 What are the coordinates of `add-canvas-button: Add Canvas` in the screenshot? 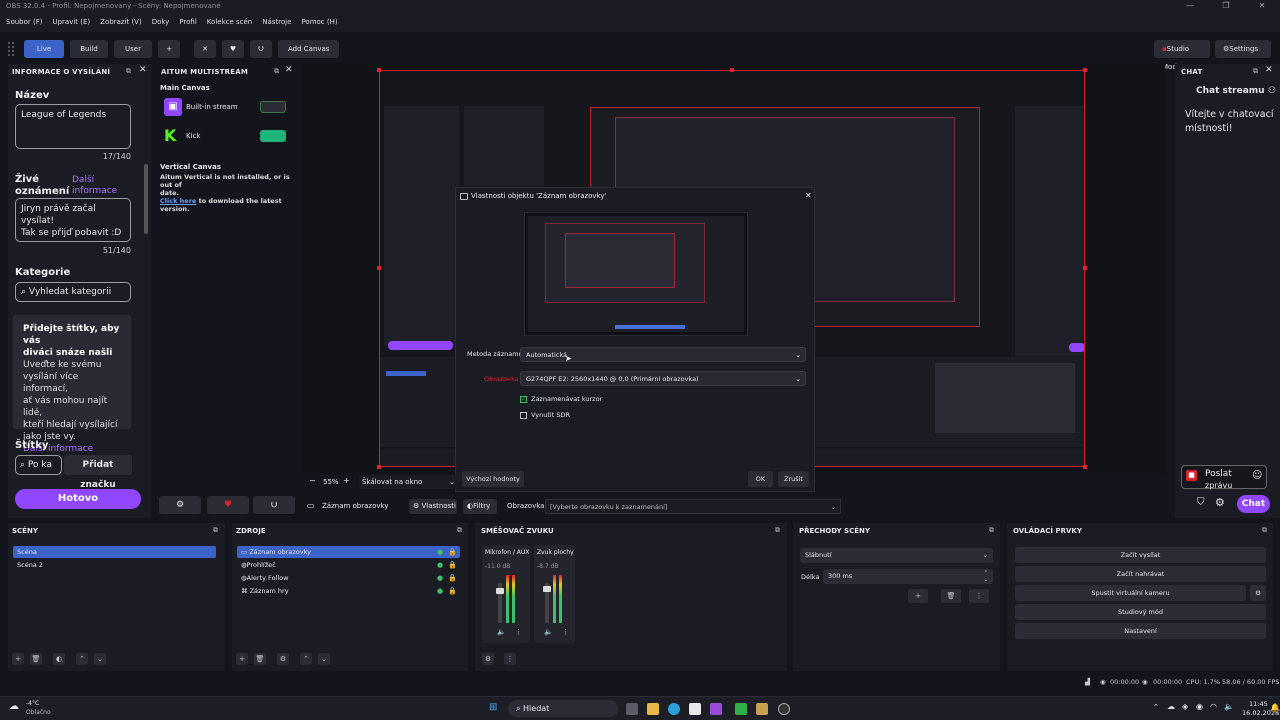 It's located at (309, 49).